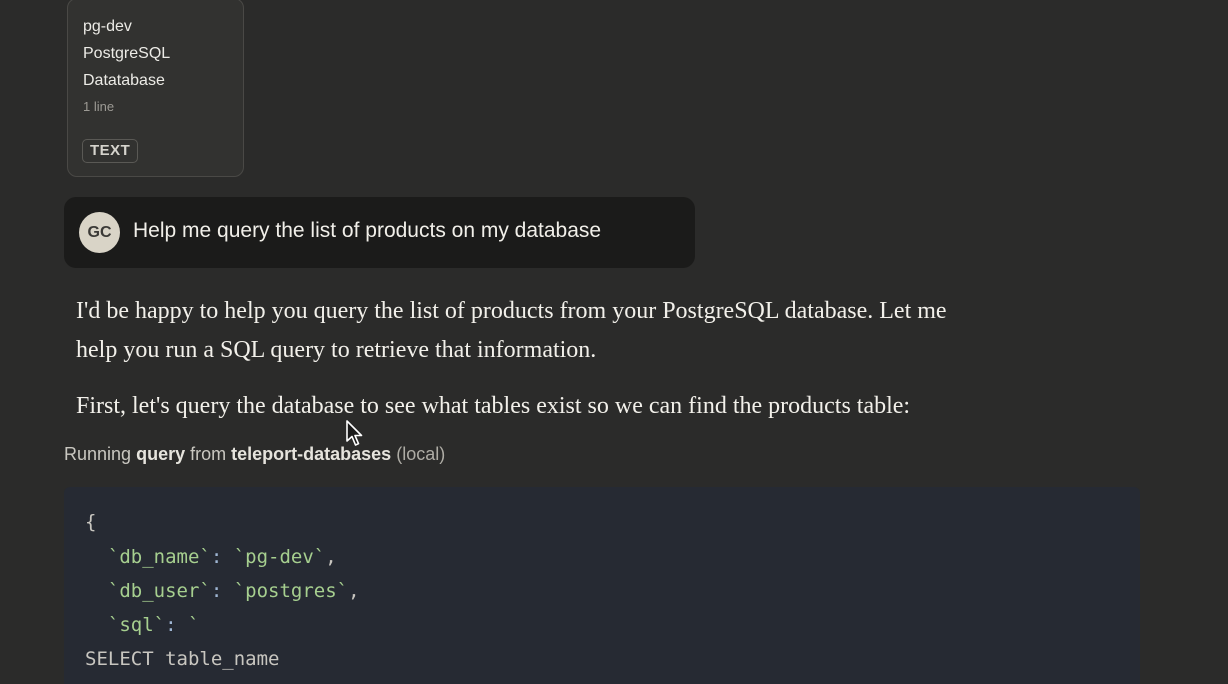 The width and height of the screenshot is (1228, 684). What do you see at coordinates (311, 454) in the screenshot?
I see `tool-call-server: teleport-databases` at bounding box center [311, 454].